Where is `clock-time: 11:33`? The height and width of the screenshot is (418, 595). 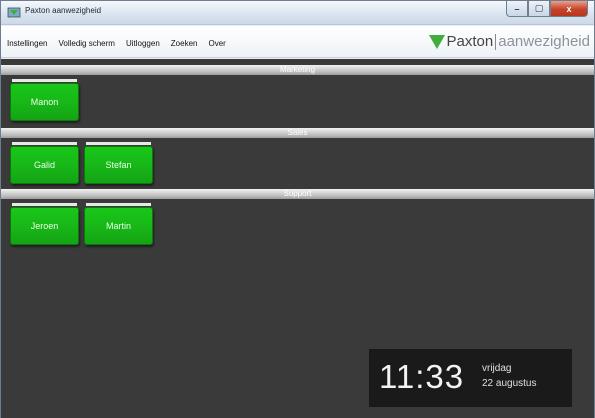 clock-time: 11:33 is located at coordinates (422, 376).